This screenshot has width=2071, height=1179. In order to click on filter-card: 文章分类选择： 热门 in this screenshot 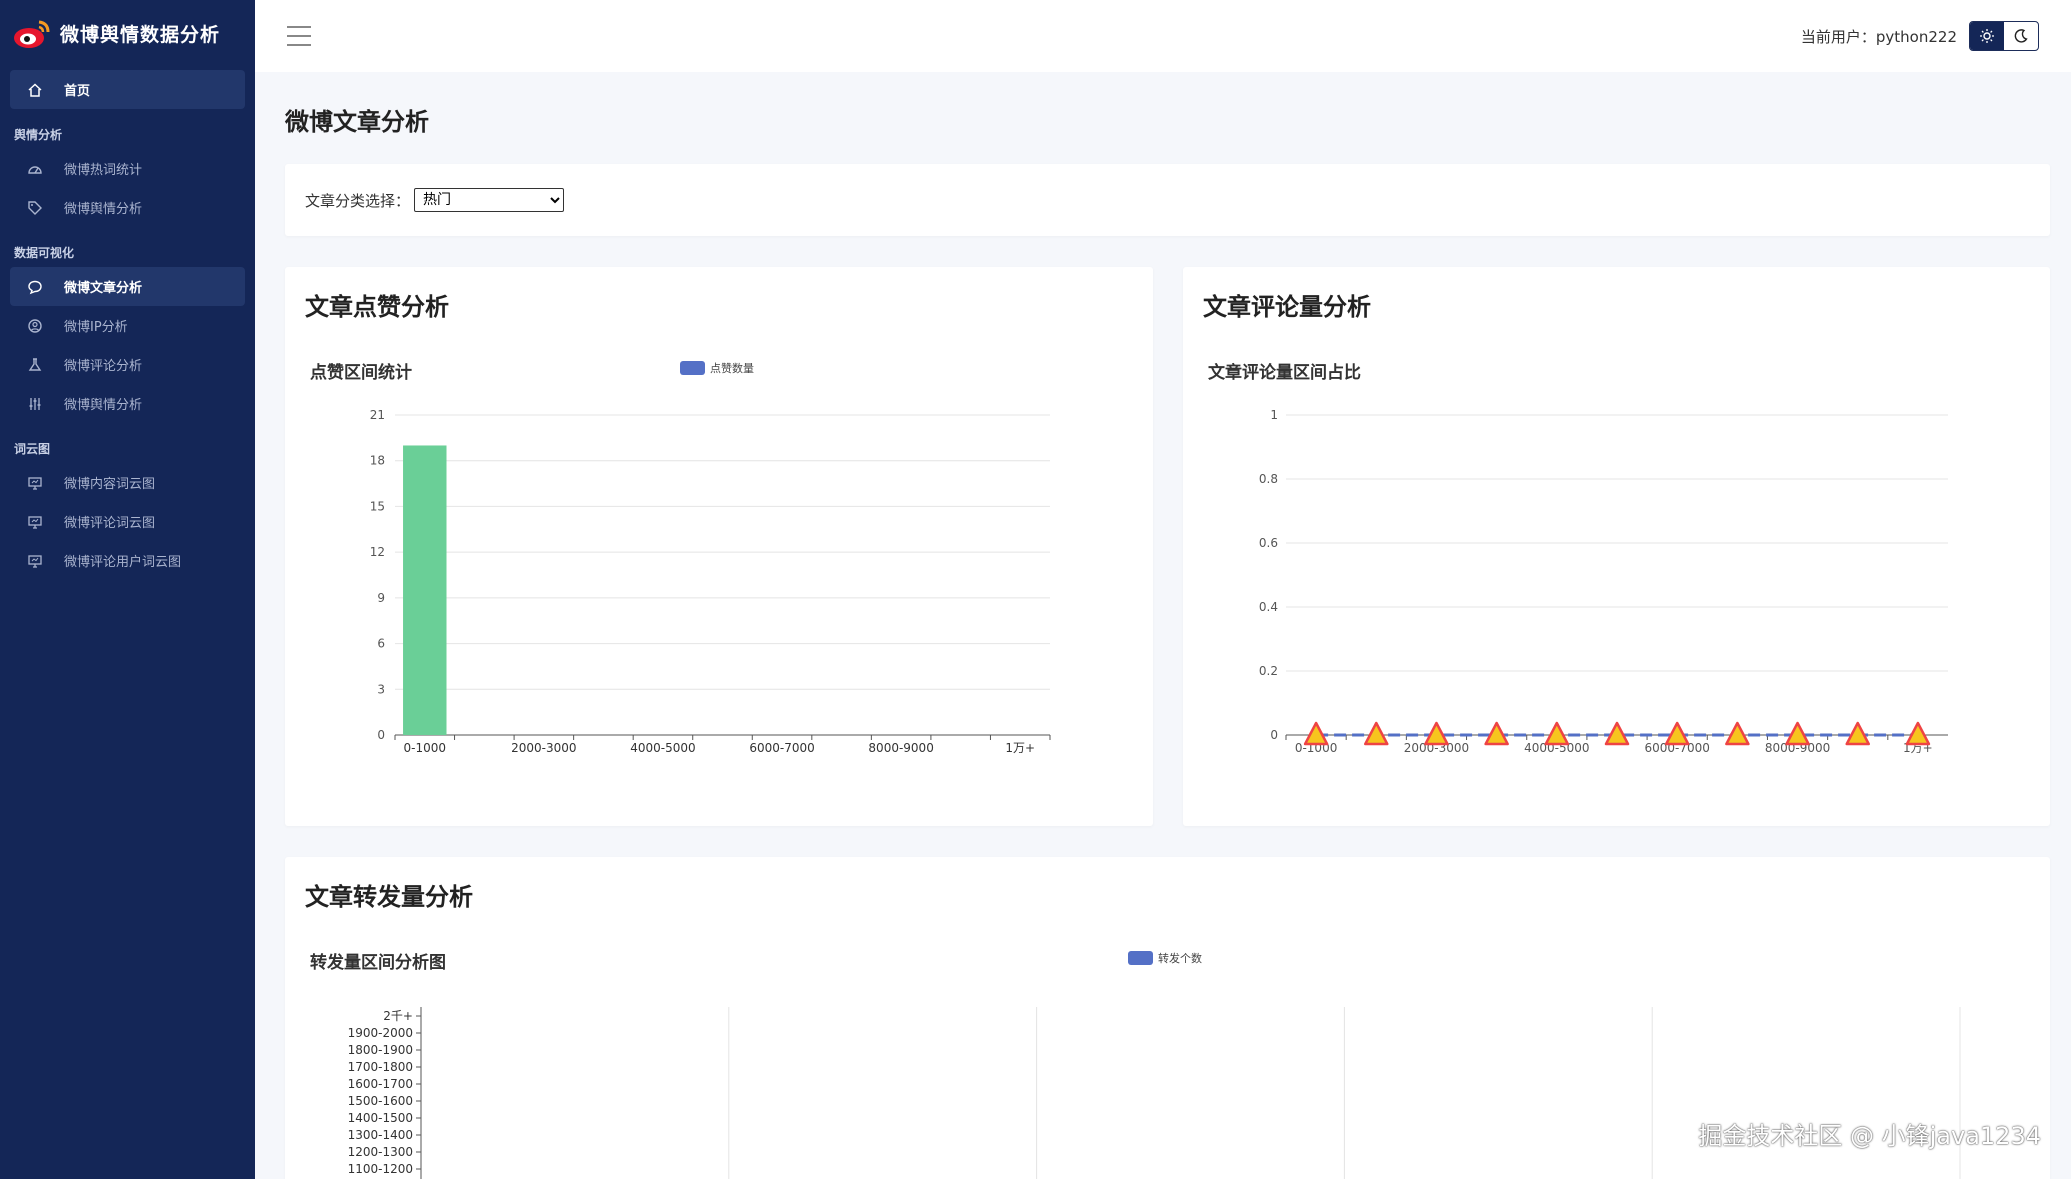, I will do `click(1167, 200)`.